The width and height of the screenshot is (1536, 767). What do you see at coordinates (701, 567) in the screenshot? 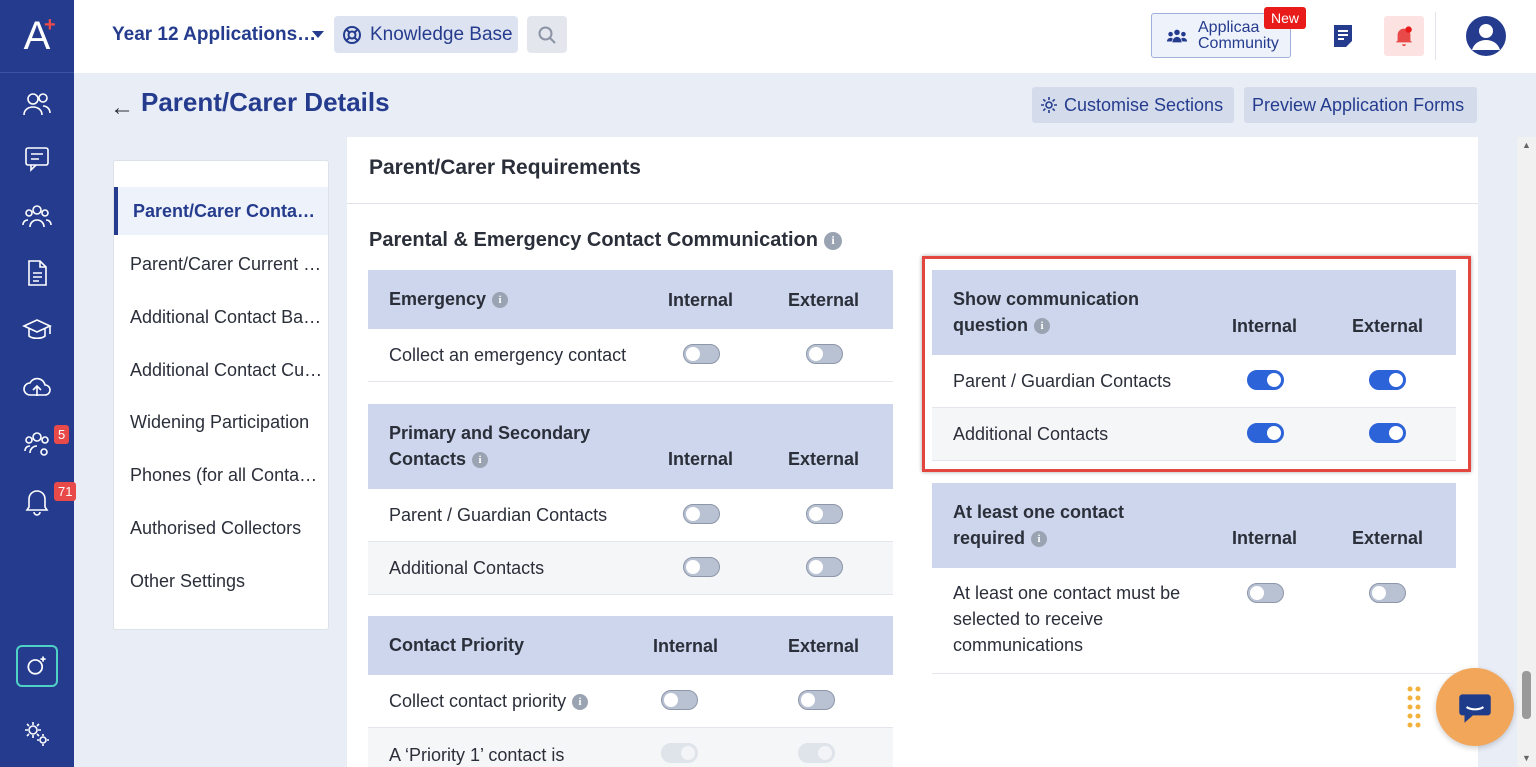
I see `additional-internal-toggle` at bounding box center [701, 567].